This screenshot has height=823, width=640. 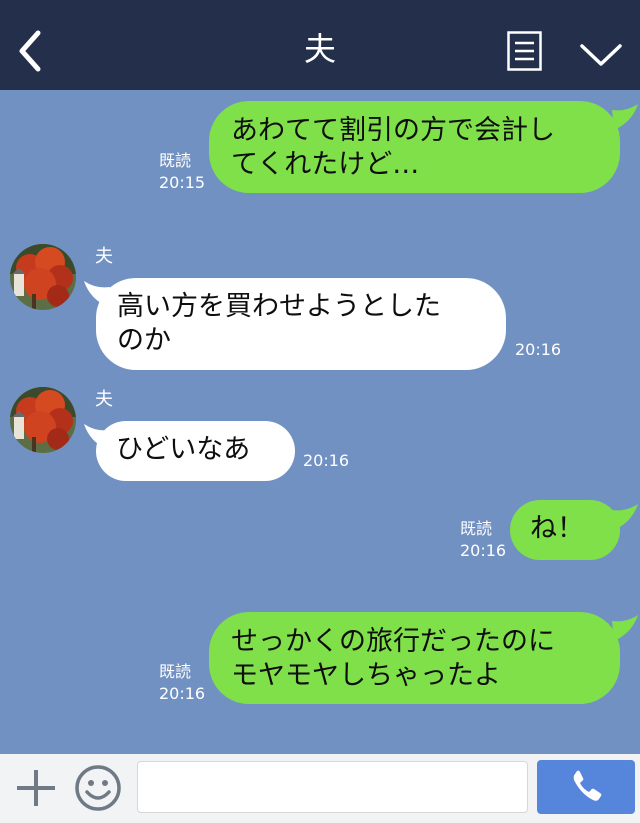 What do you see at coordinates (279, 306) in the screenshot?
I see `message-line: 高い方を買わせようとした` at bounding box center [279, 306].